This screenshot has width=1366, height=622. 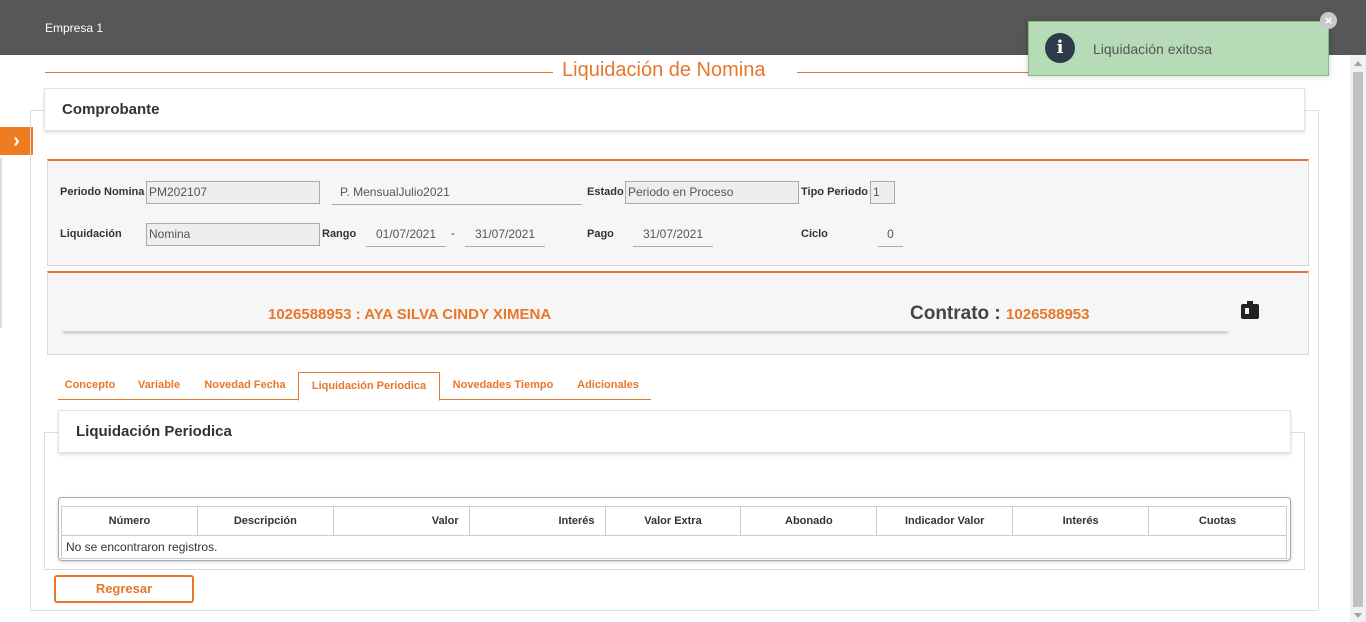 I want to click on back-button: Regresar, so click(x=124, y=589).